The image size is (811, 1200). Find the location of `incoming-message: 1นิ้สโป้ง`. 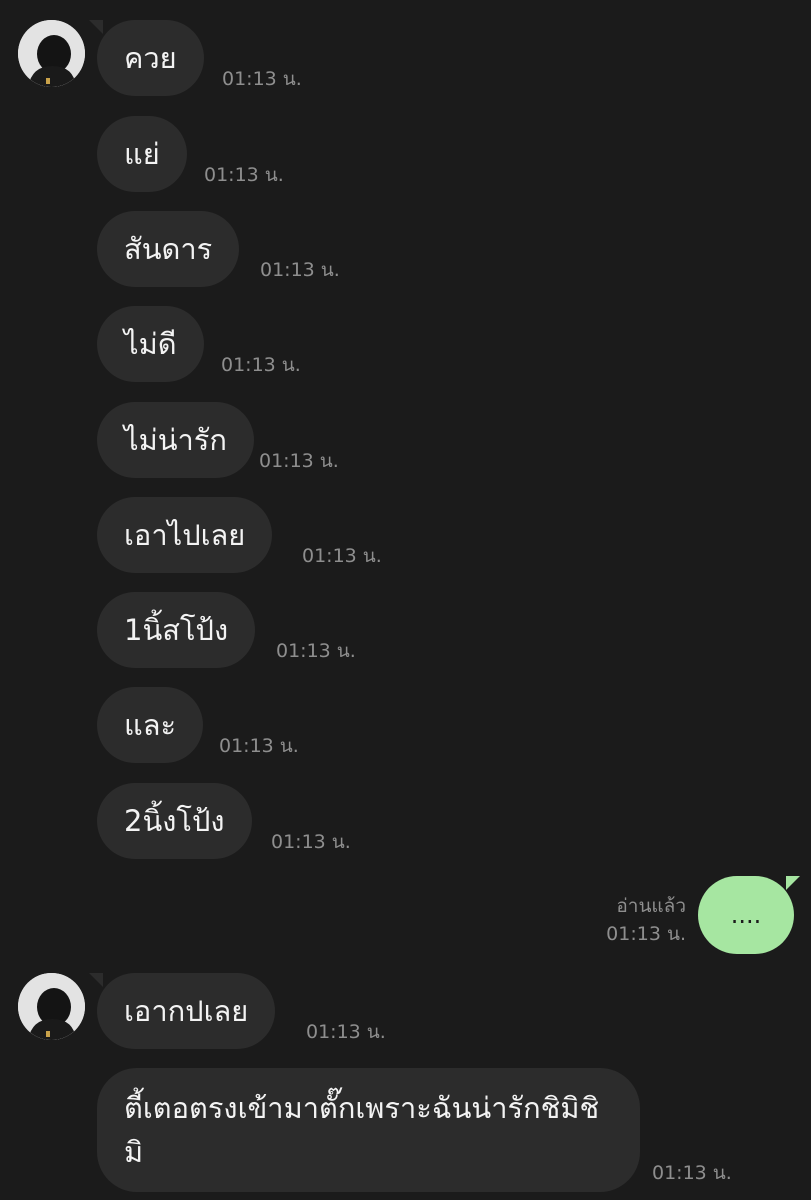

incoming-message: 1นิ้สโป้ง is located at coordinates (176, 630).